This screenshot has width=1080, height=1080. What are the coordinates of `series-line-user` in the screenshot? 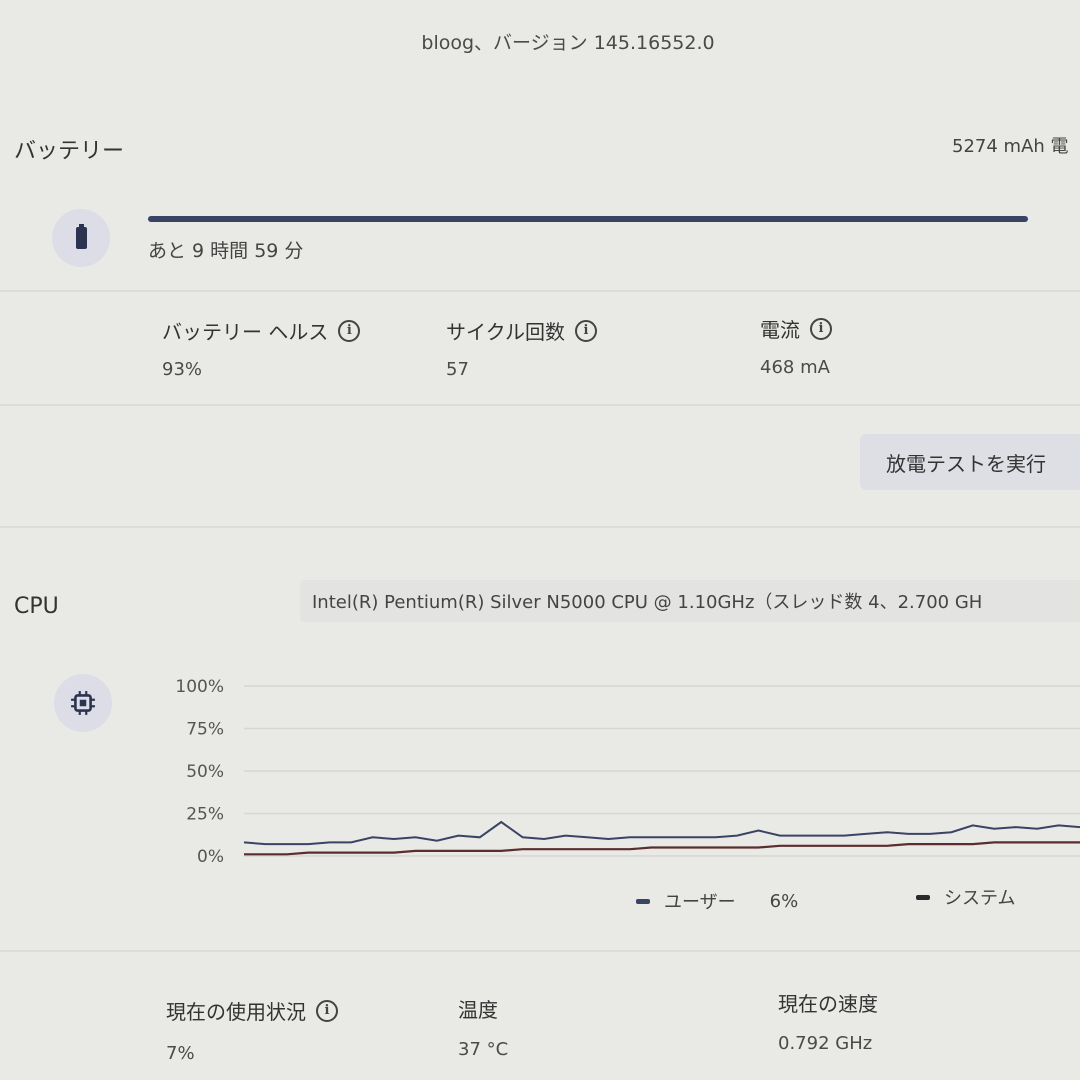 It's located at (661, 833).